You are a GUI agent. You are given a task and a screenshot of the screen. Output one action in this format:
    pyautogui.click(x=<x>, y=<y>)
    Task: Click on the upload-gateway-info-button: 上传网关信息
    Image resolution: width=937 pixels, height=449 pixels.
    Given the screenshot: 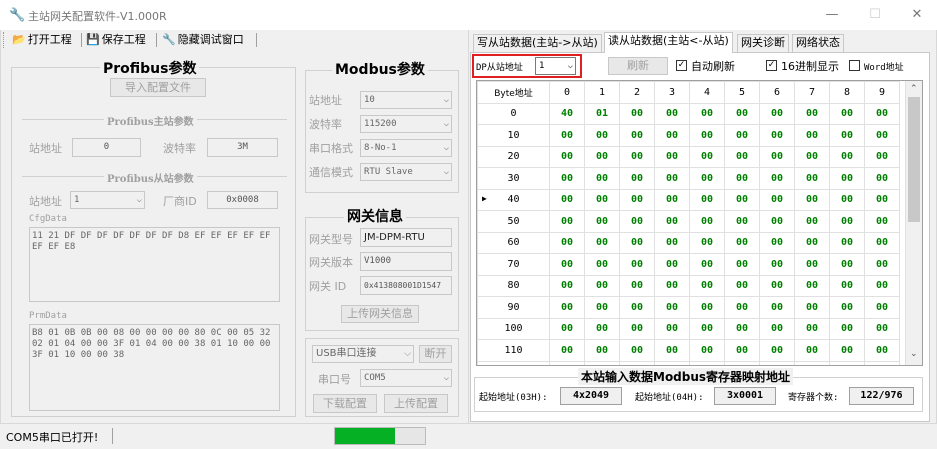 What is the action you would take?
    pyautogui.click(x=380, y=314)
    